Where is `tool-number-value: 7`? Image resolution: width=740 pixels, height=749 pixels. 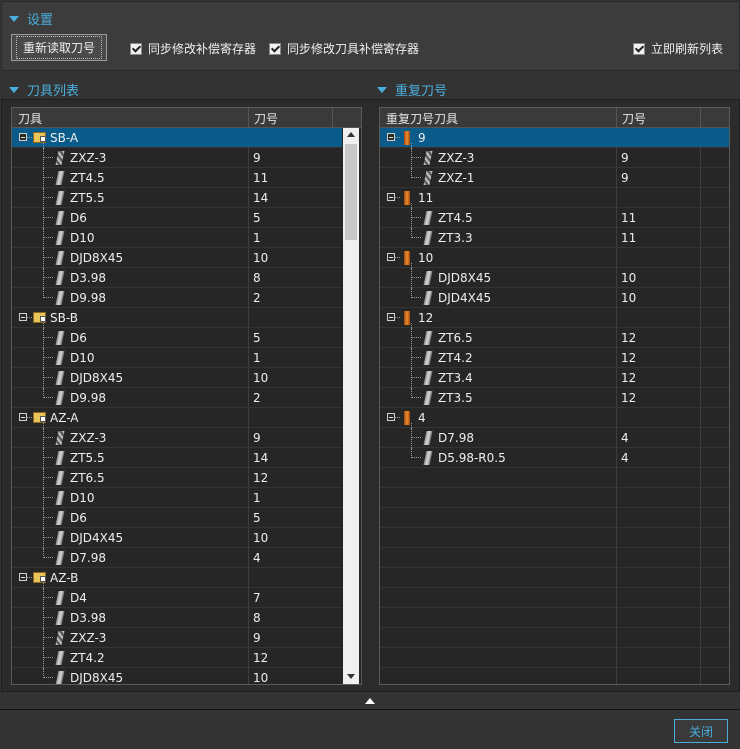
tool-number-value: 7 is located at coordinates (257, 598).